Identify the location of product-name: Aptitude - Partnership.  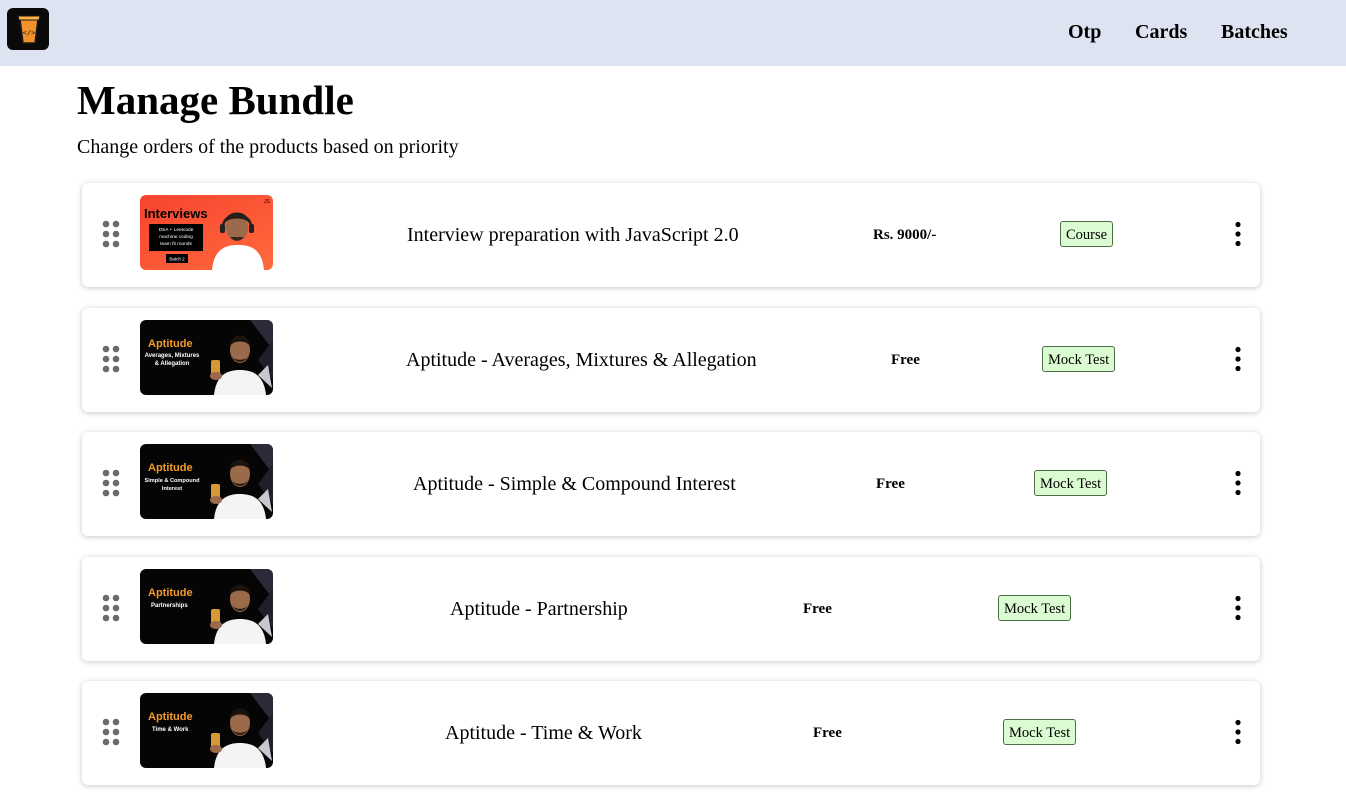
(539, 609).